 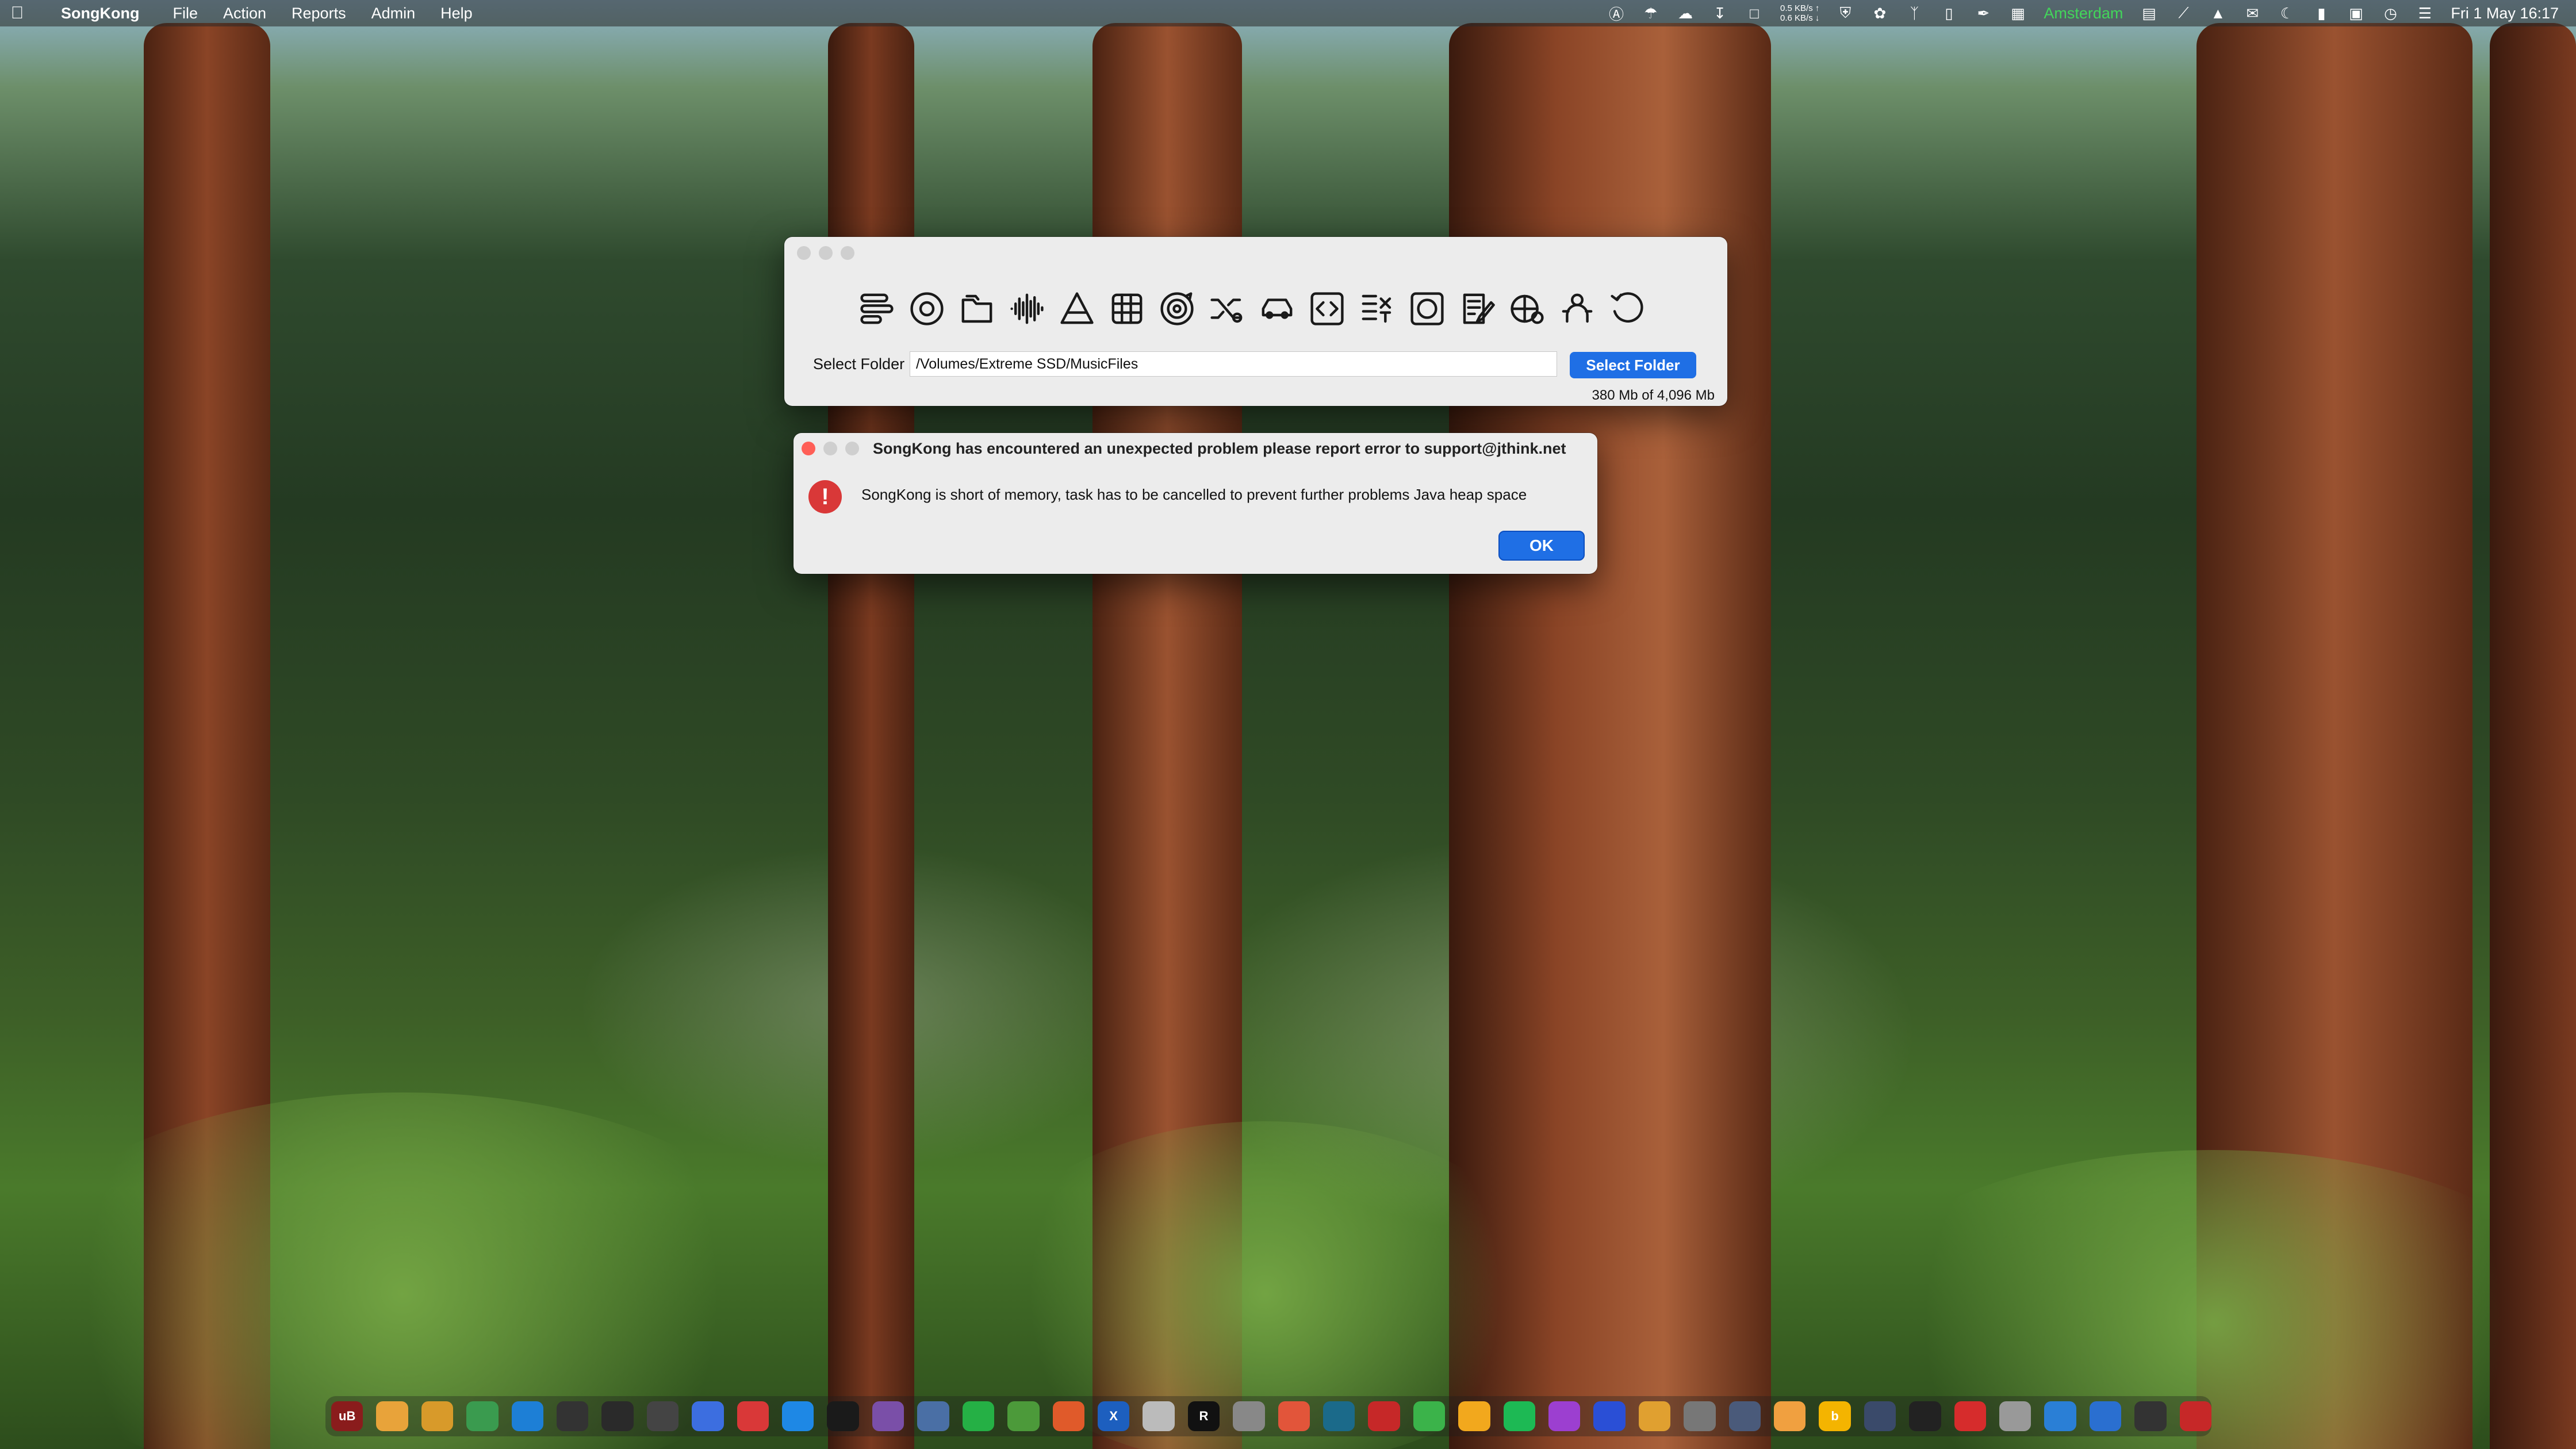 What do you see at coordinates (1790, 1416) in the screenshot?
I see `dock-app-33-icon` at bounding box center [1790, 1416].